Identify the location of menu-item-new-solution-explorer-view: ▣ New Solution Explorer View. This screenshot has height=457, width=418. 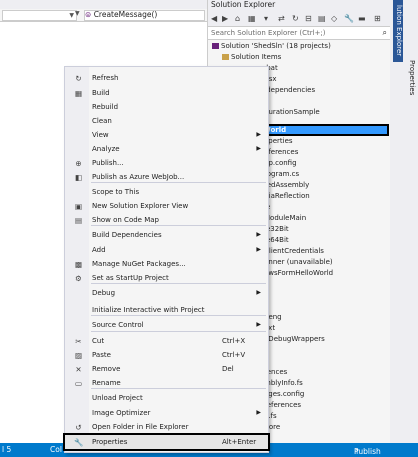
(166, 206).